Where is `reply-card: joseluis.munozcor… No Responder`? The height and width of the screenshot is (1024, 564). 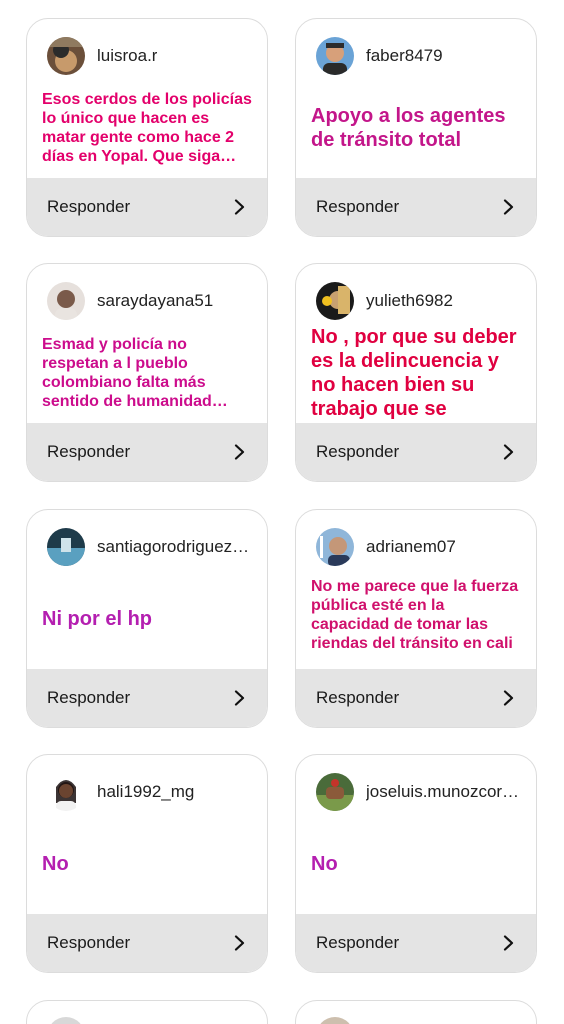 reply-card: joseluis.munozcor… No Responder is located at coordinates (416, 863).